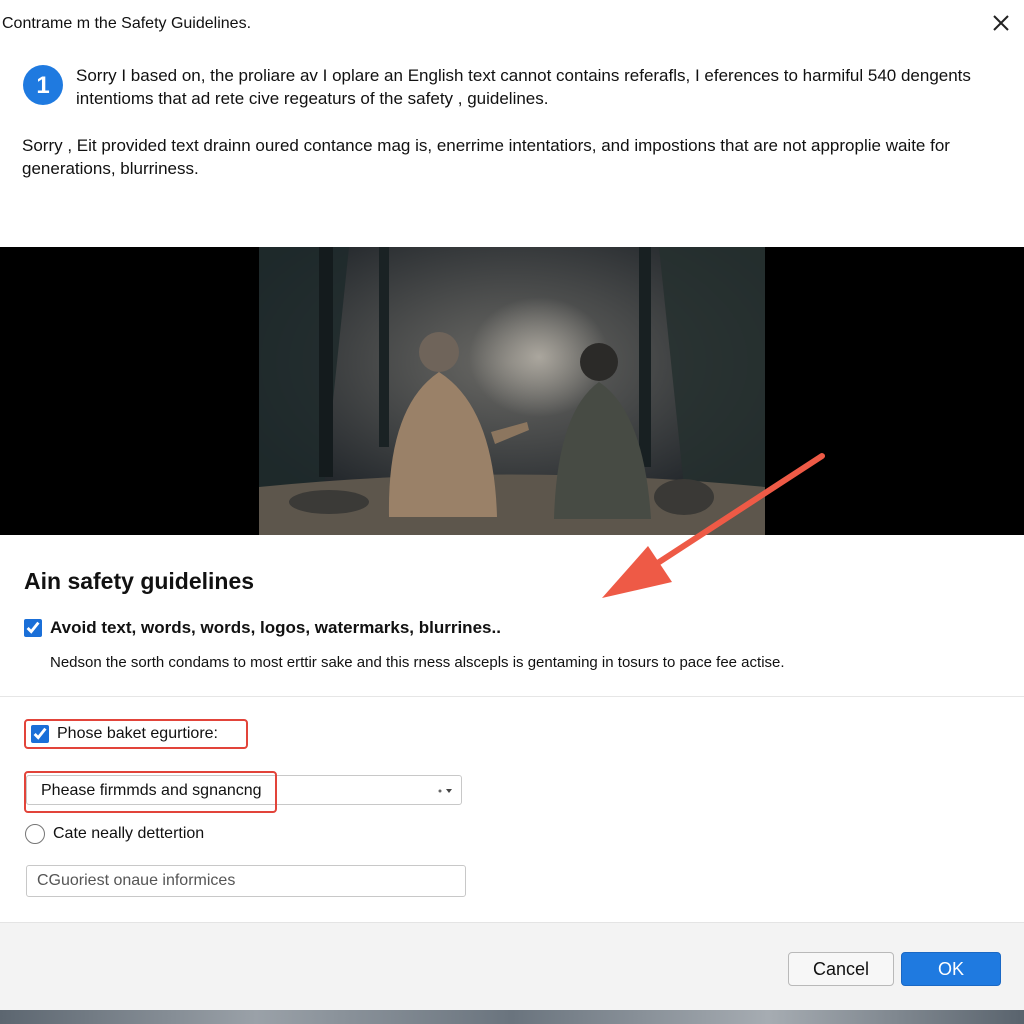 The width and height of the screenshot is (1024, 1024). I want to click on chevron-down-icon, so click(445, 791).